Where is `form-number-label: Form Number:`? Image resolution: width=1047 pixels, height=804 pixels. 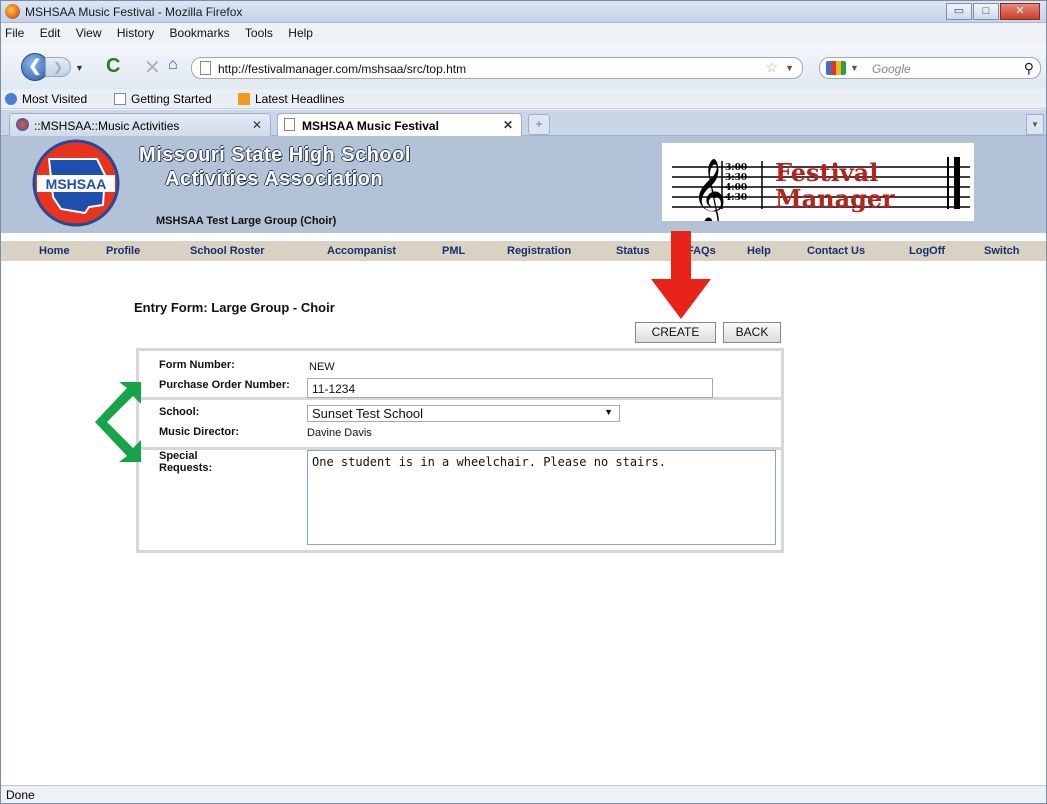 form-number-label: Form Number: is located at coordinates (197, 365).